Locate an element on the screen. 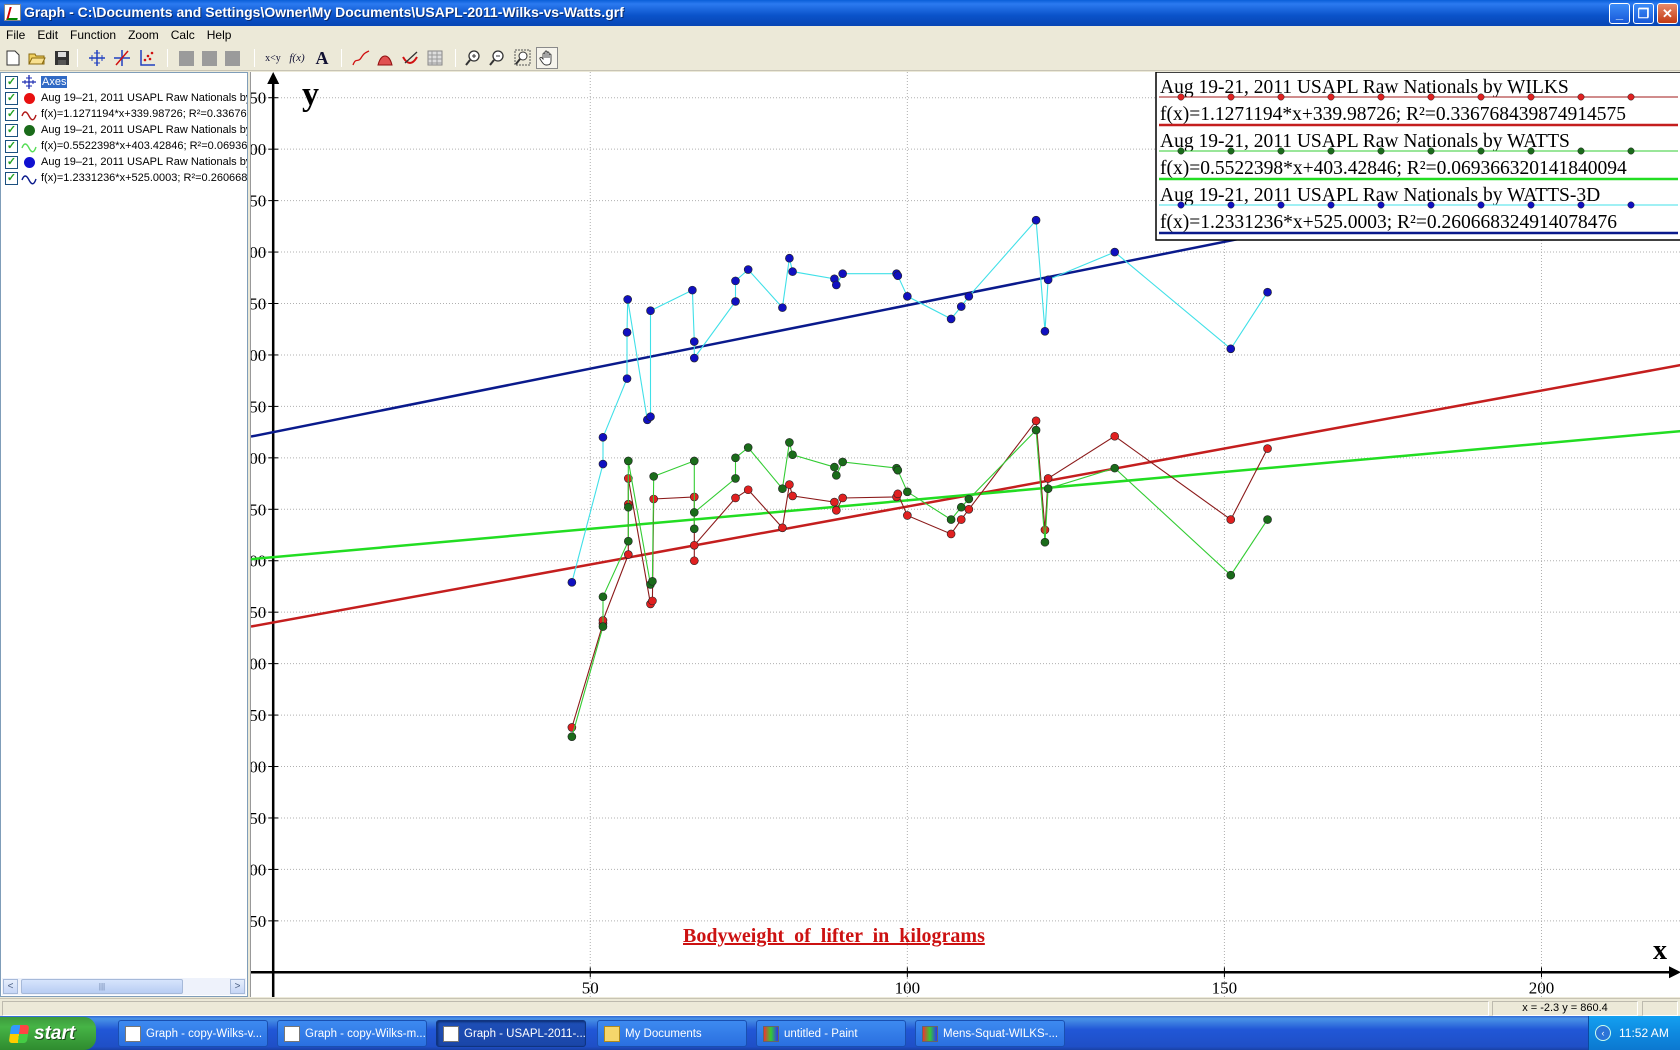  tangent-icon is located at coordinates (410, 58).